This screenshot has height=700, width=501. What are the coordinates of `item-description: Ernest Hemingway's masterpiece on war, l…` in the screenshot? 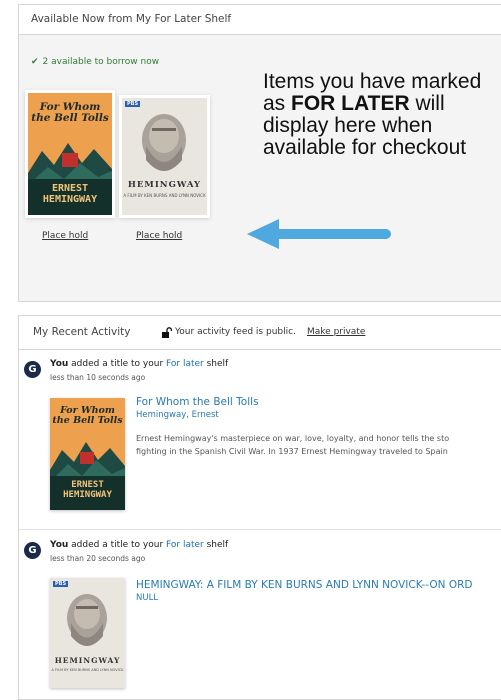 It's located at (292, 445).